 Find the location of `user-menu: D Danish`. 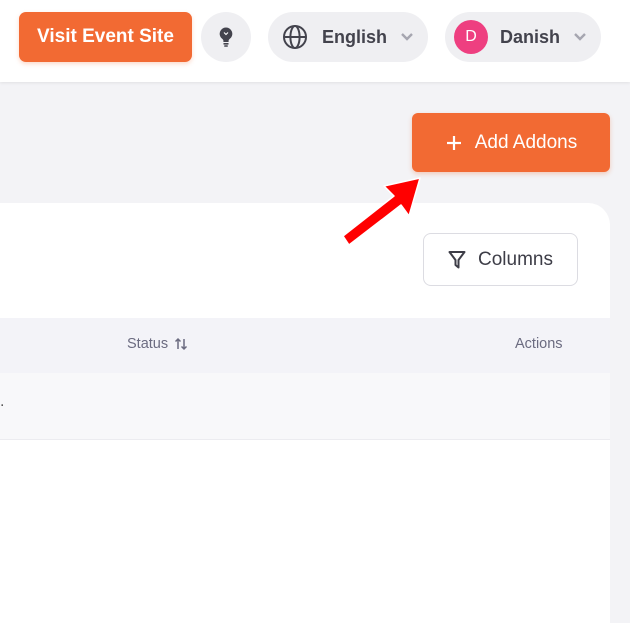

user-menu: D Danish is located at coordinates (523, 37).